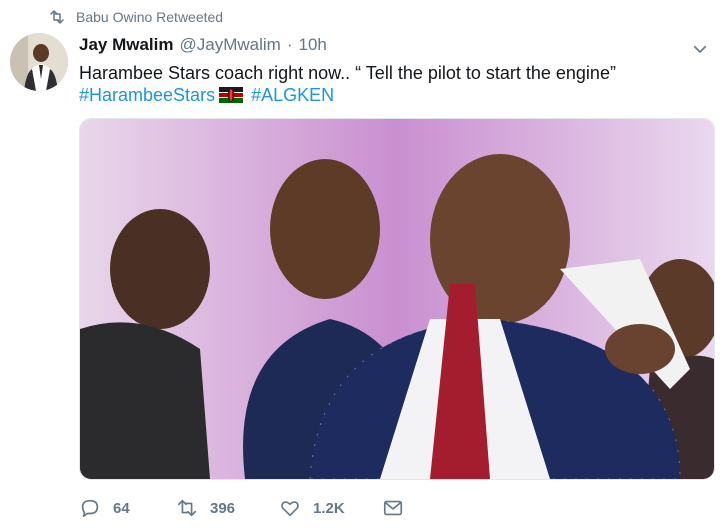  What do you see at coordinates (223, 508) in the screenshot?
I see `retweet-count: 396` at bounding box center [223, 508].